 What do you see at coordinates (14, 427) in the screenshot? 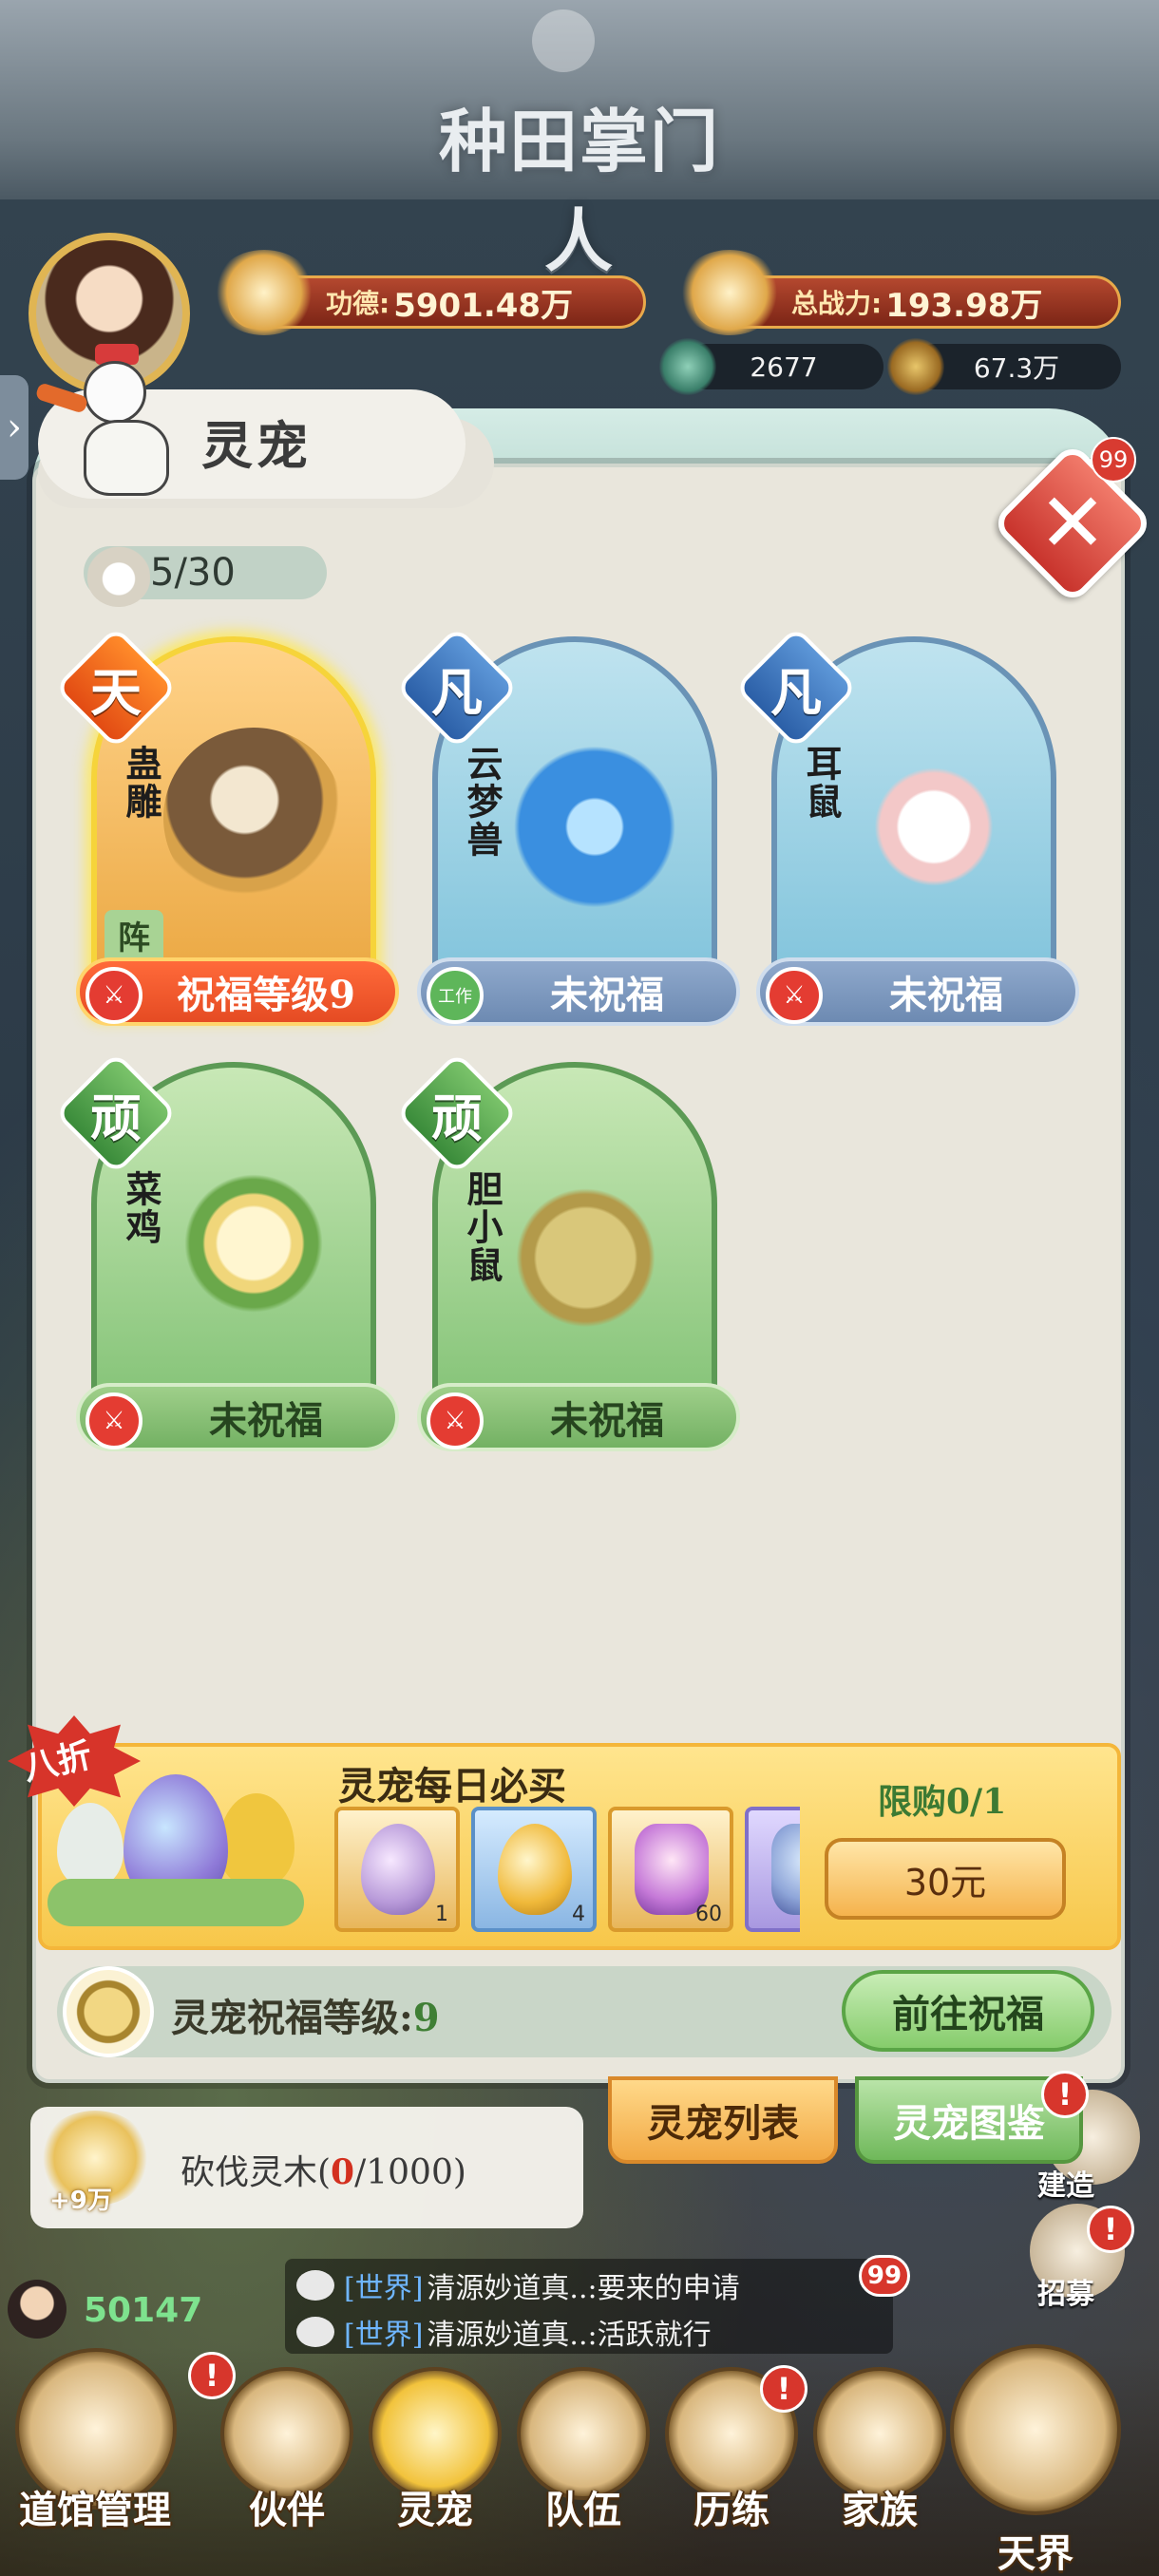
I see `side-drawer-handle: ›` at bounding box center [14, 427].